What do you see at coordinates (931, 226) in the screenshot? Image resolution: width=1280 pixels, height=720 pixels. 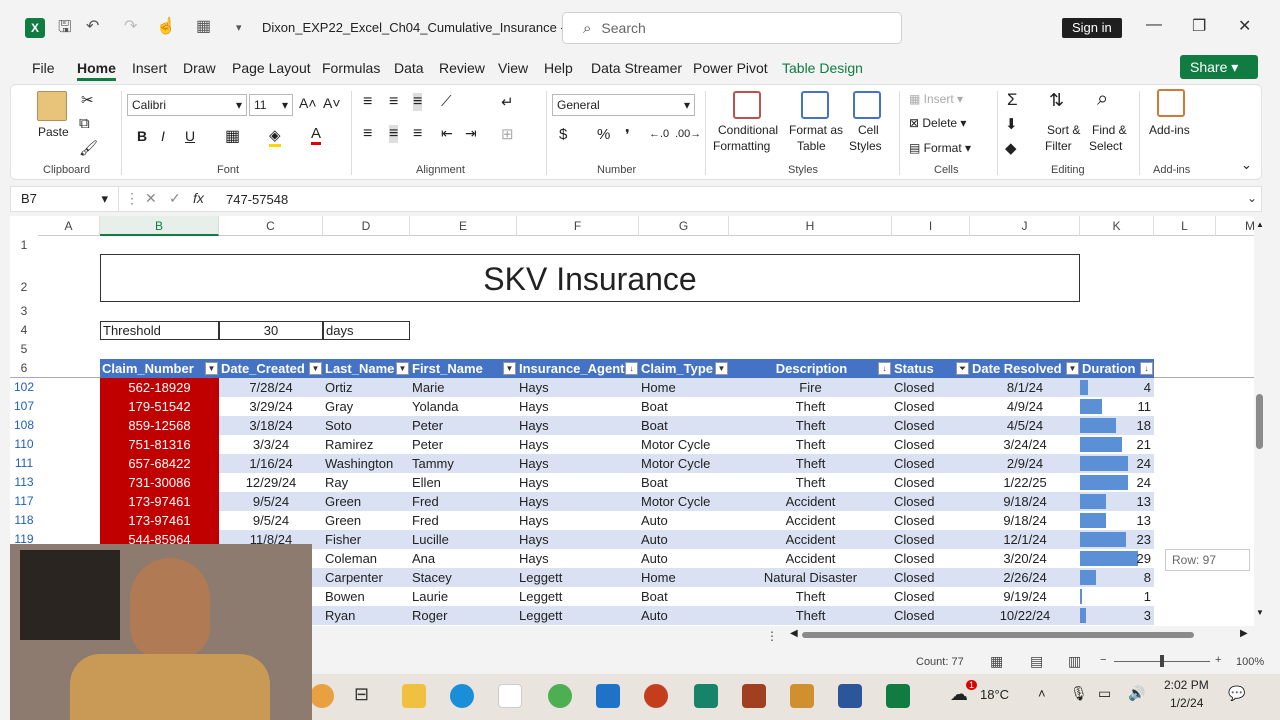 I see `column-header-i: I` at bounding box center [931, 226].